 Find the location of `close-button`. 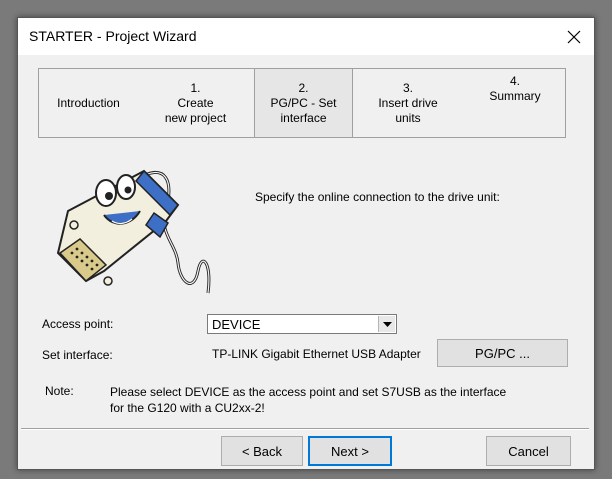

close-button is located at coordinates (574, 36).